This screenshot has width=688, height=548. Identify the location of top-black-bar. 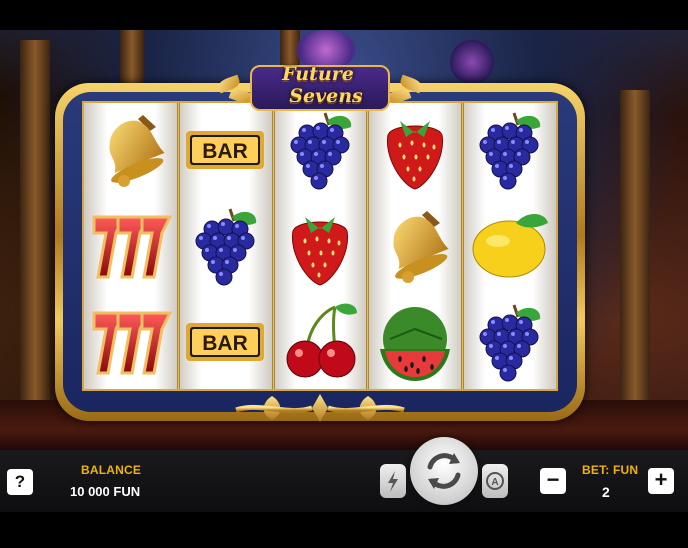
(344, 15).